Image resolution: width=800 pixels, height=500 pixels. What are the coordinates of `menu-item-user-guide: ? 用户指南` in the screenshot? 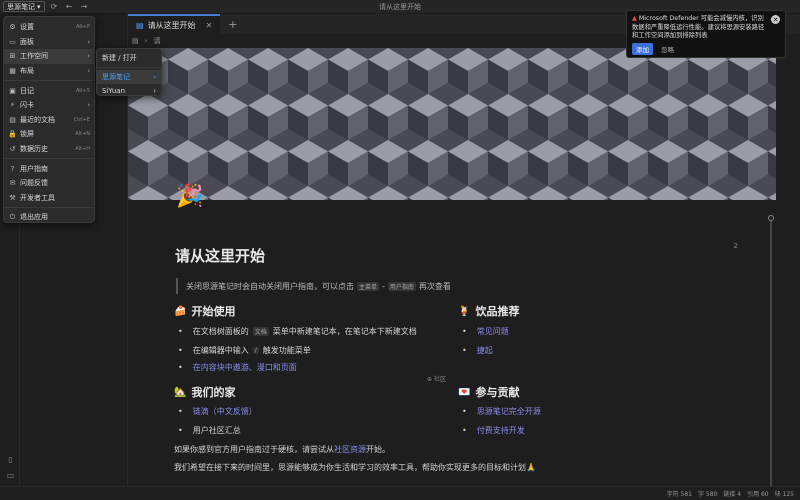 It's located at (49, 168).